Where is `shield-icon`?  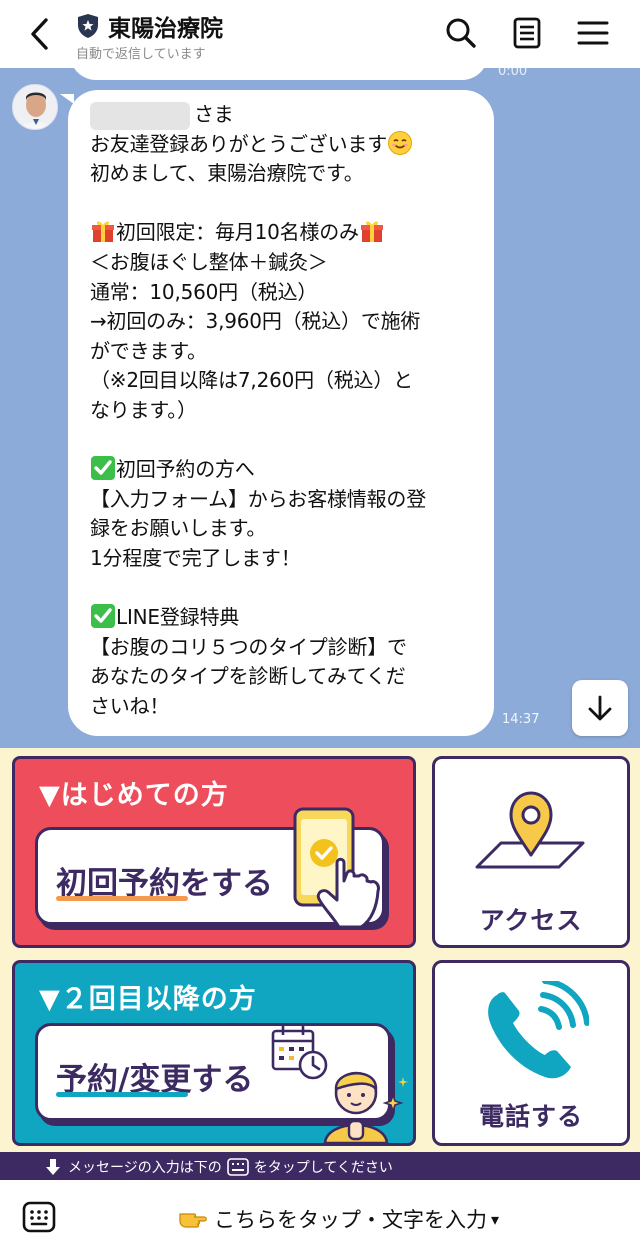 shield-icon is located at coordinates (88, 26).